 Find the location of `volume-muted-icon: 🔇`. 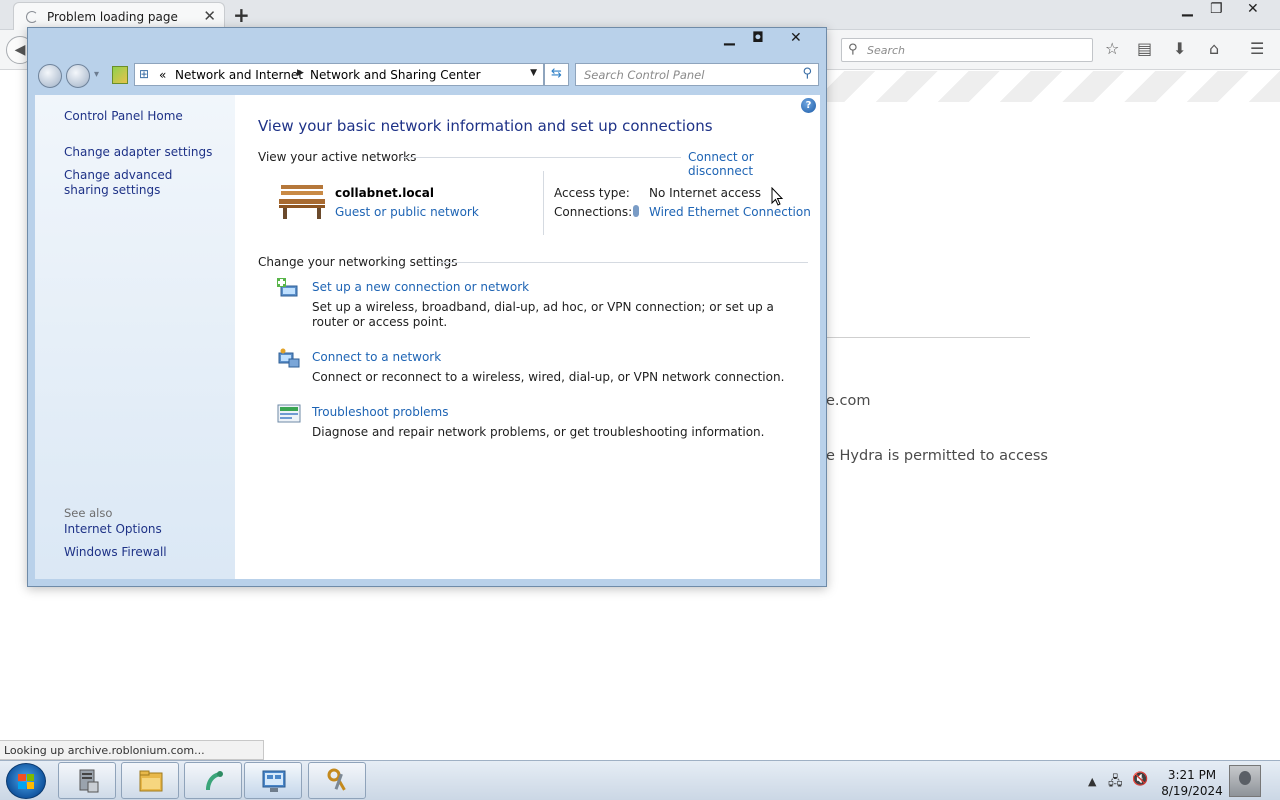

volume-muted-icon: 🔇 is located at coordinates (1140, 779).